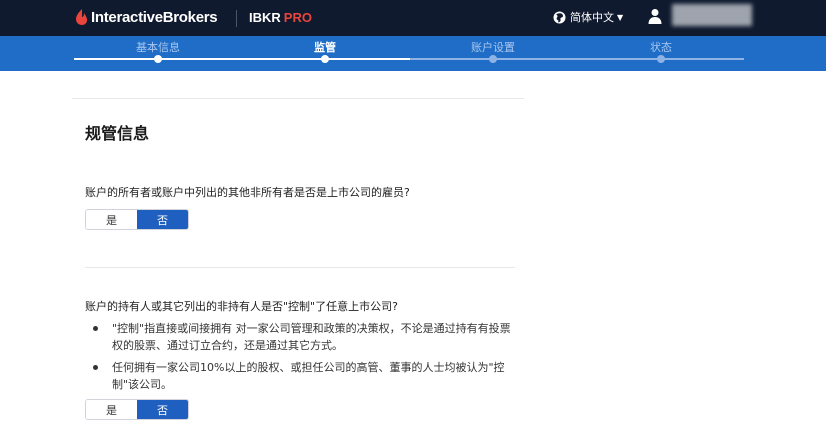  Describe the element at coordinates (413, 18) in the screenshot. I see `top-bar: InteractiveBrokers IBKR PRO 简体中文 ▼` at that location.